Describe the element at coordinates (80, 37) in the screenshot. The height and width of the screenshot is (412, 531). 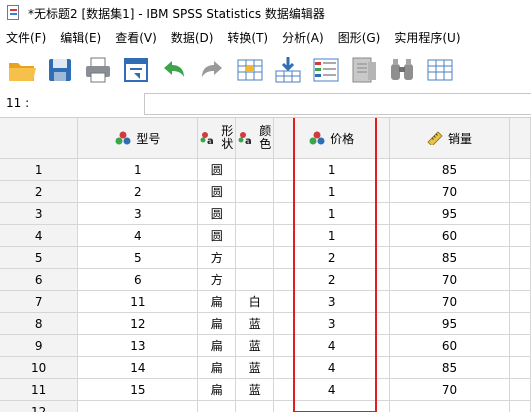
I see `menu-edit: 编辑(E)` at that location.